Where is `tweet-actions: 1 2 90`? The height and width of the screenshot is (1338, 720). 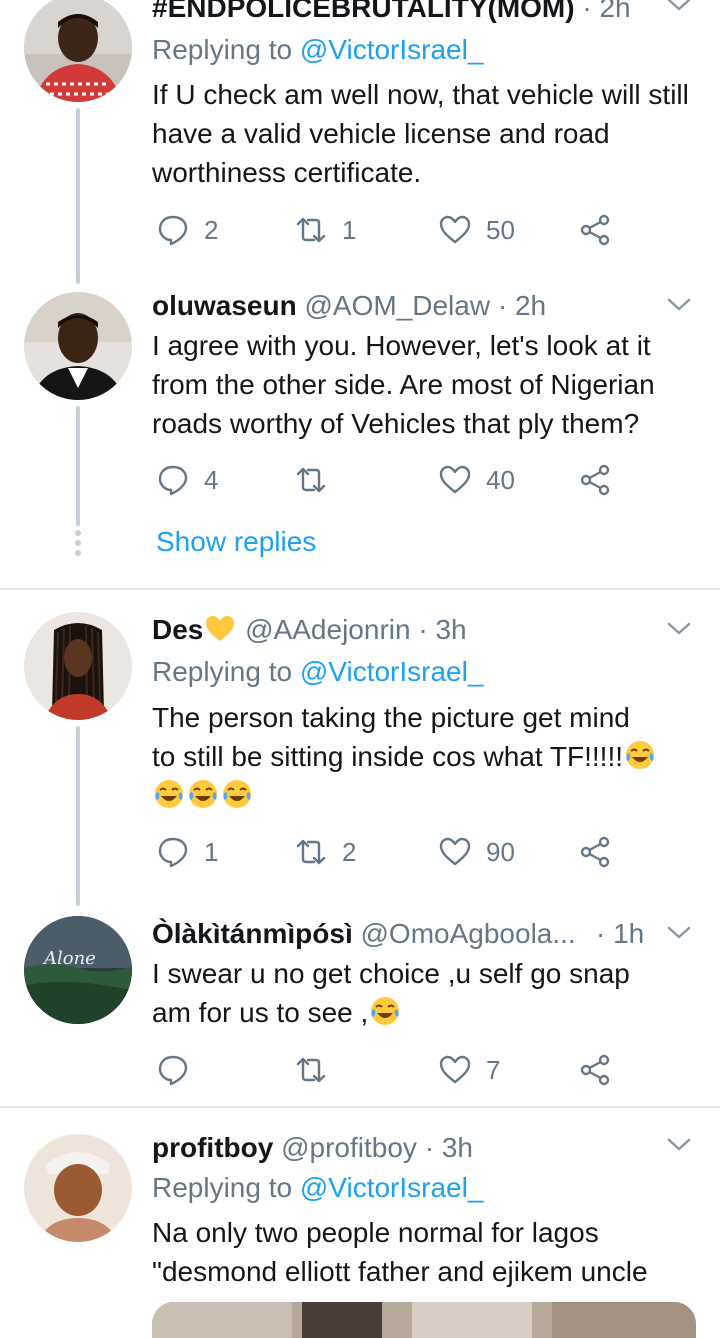 tweet-actions: 1 2 90 is located at coordinates (402, 852).